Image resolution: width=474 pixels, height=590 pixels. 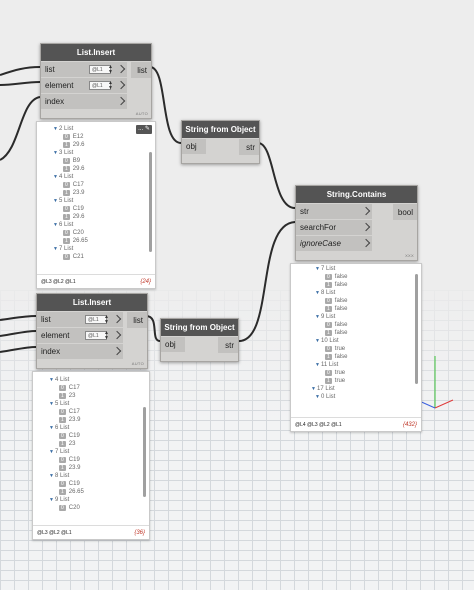 I want to click on tree-list-node: ▼0 List, so click(x=349, y=397).